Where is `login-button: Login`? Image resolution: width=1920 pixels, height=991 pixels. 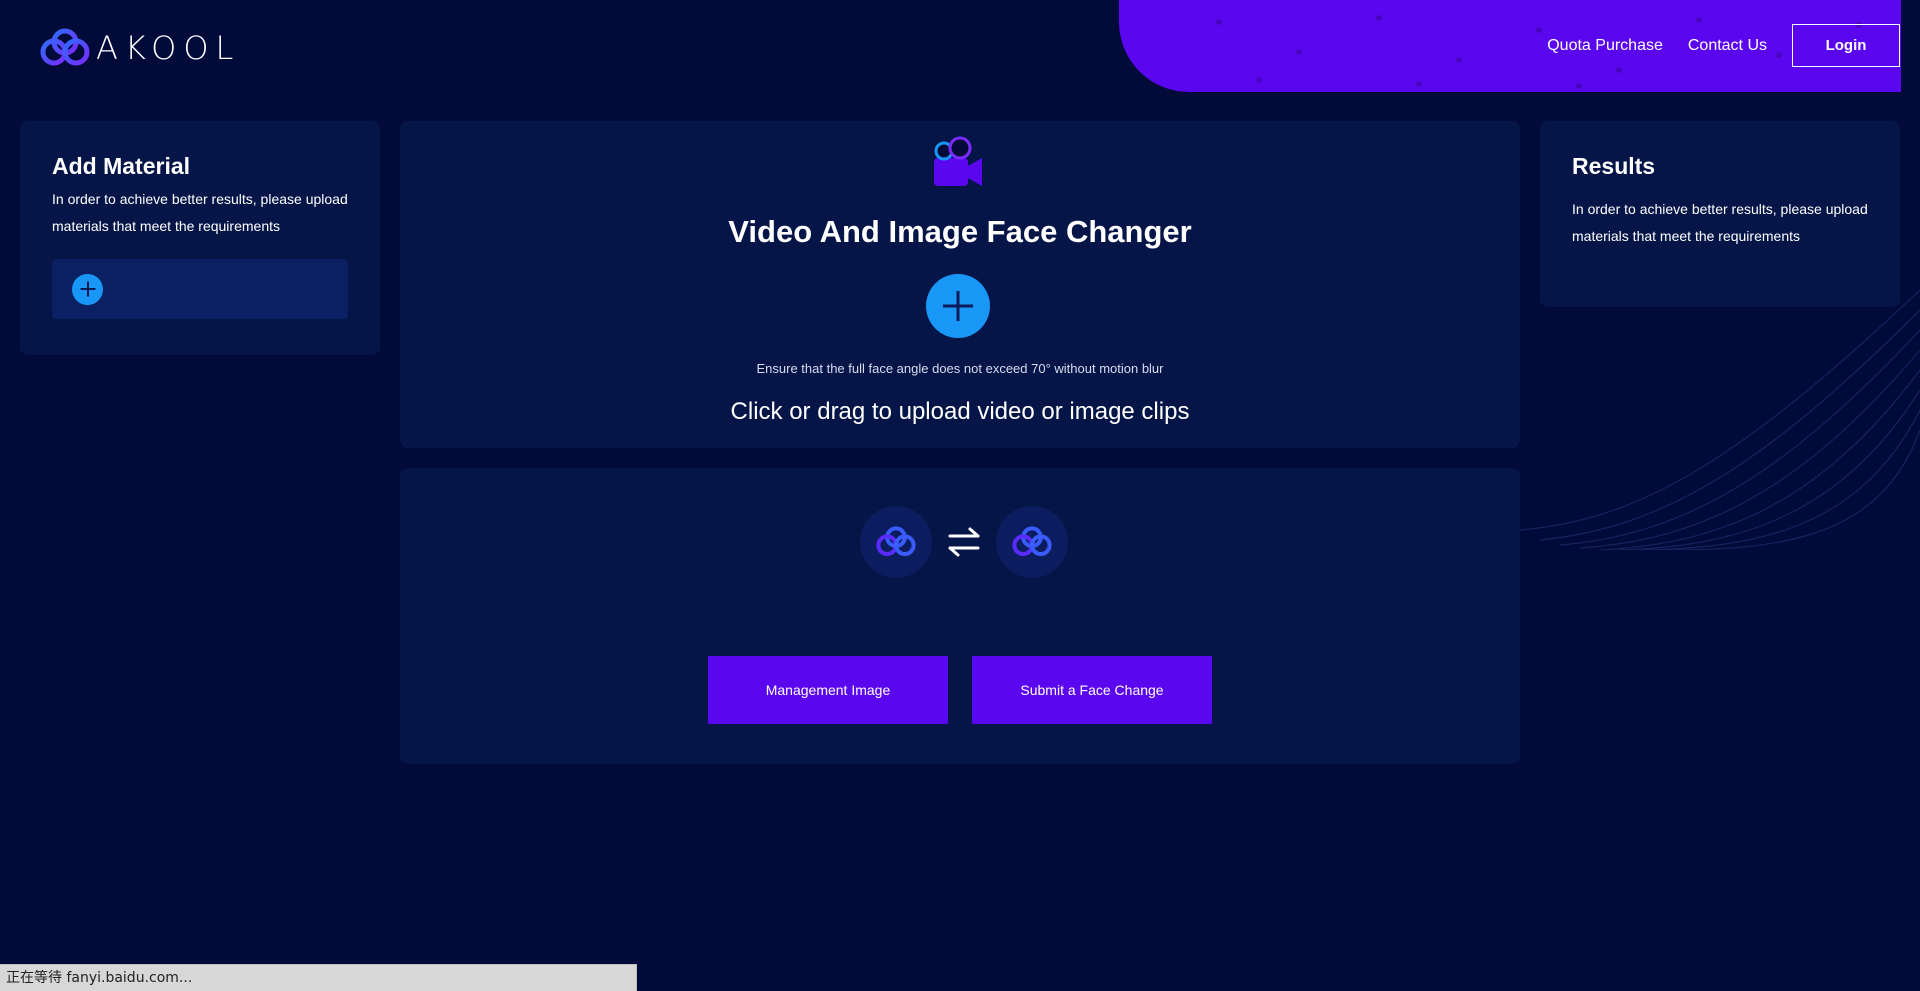
login-button: Login is located at coordinates (1846, 45).